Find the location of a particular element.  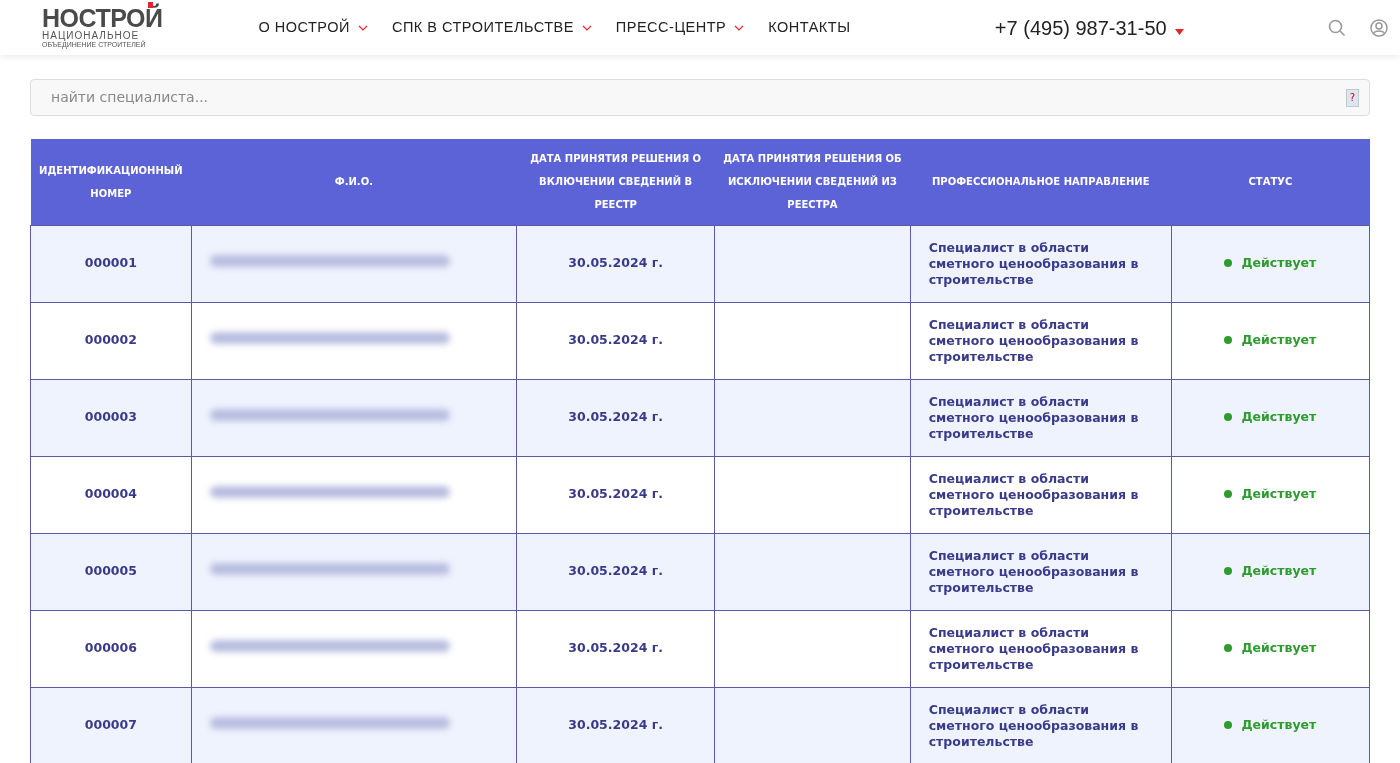

search-icon is located at coordinates (1337, 27).